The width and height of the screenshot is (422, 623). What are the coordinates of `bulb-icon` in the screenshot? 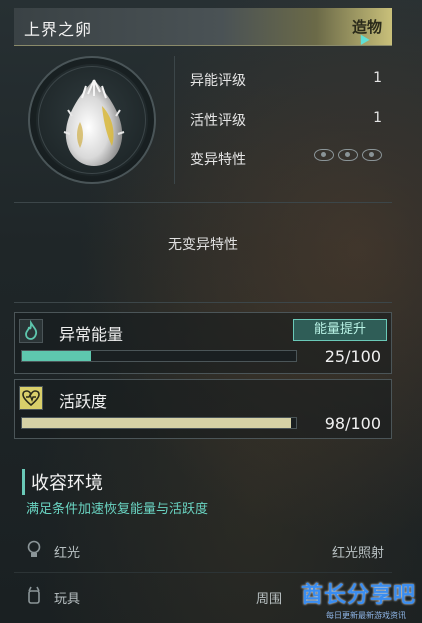 It's located at (35, 550).